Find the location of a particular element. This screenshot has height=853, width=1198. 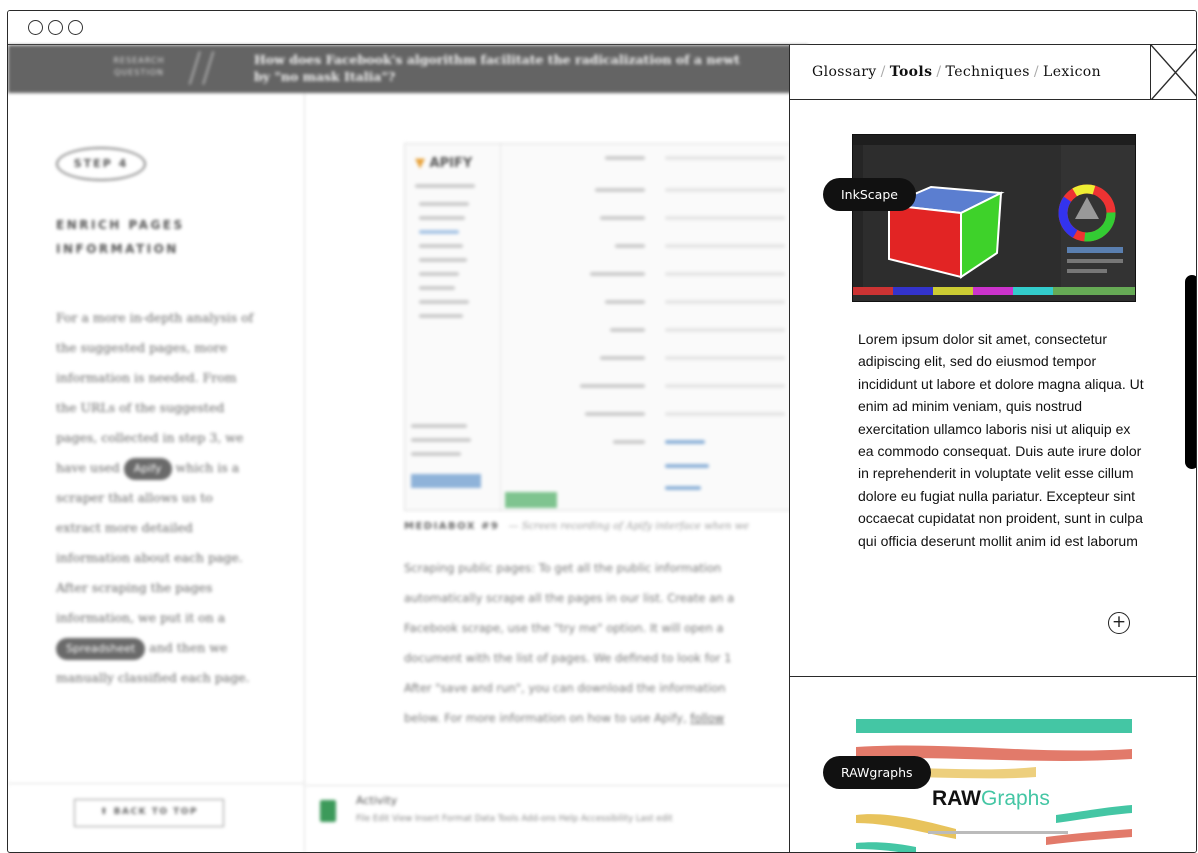

step-title-line2: INFORMATION is located at coordinates (117, 249).